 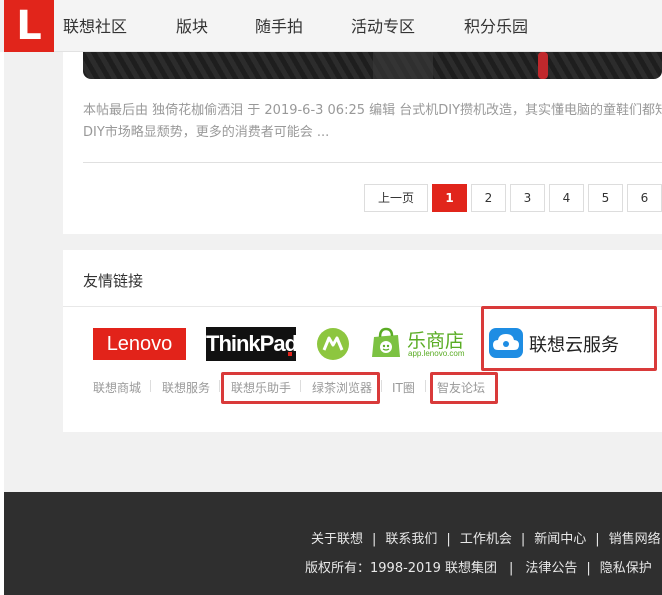 I want to click on nav-events: 活动专区, so click(x=383, y=26).